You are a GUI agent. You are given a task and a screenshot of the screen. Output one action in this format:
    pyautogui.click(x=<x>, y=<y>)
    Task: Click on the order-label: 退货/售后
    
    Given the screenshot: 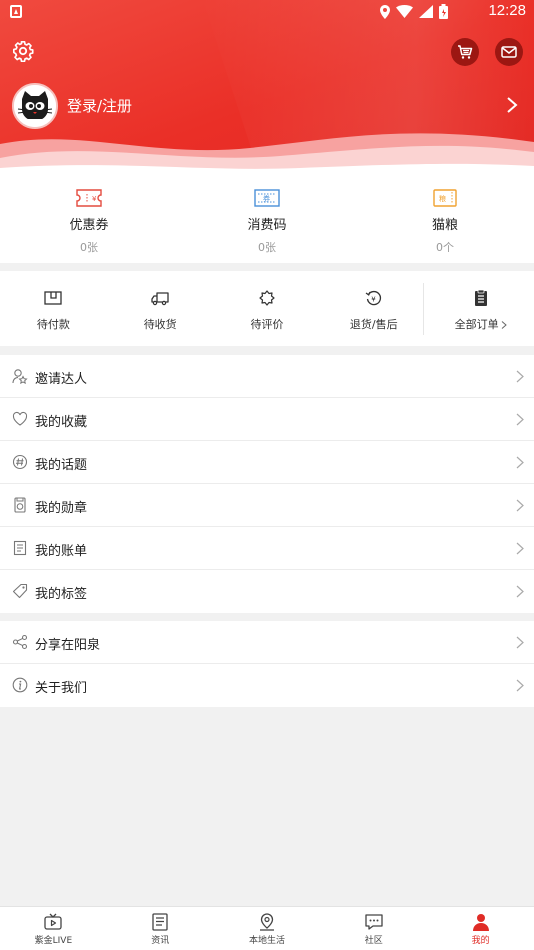 What is the action you would take?
    pyautogui.click(x=373, y=324)
    